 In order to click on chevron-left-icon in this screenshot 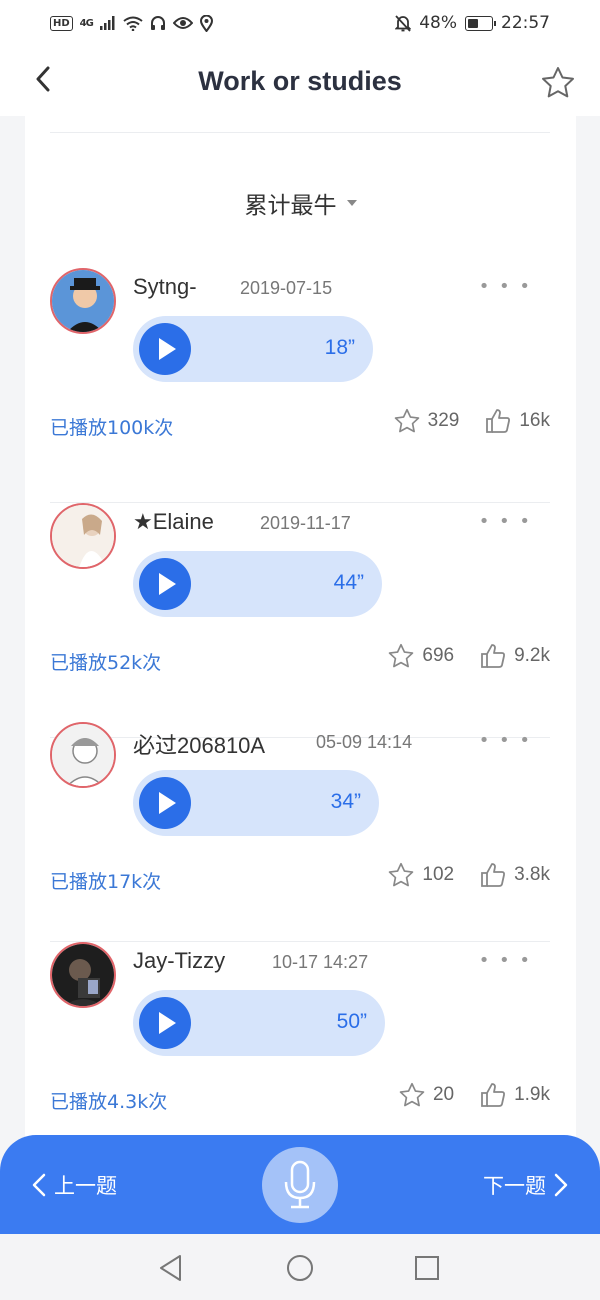, I will do `click(39, 1185)`.